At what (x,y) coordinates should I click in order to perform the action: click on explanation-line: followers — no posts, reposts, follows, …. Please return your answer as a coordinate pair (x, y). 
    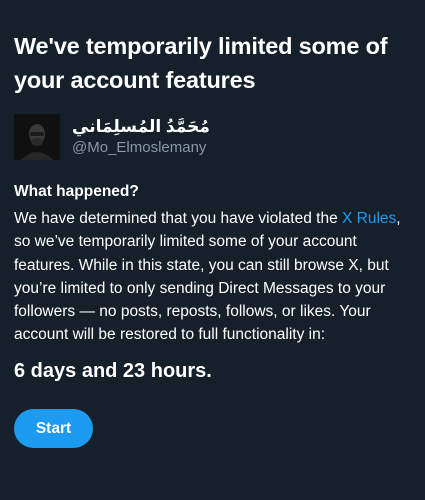
    Looking at the image, I should click on (192, 312).